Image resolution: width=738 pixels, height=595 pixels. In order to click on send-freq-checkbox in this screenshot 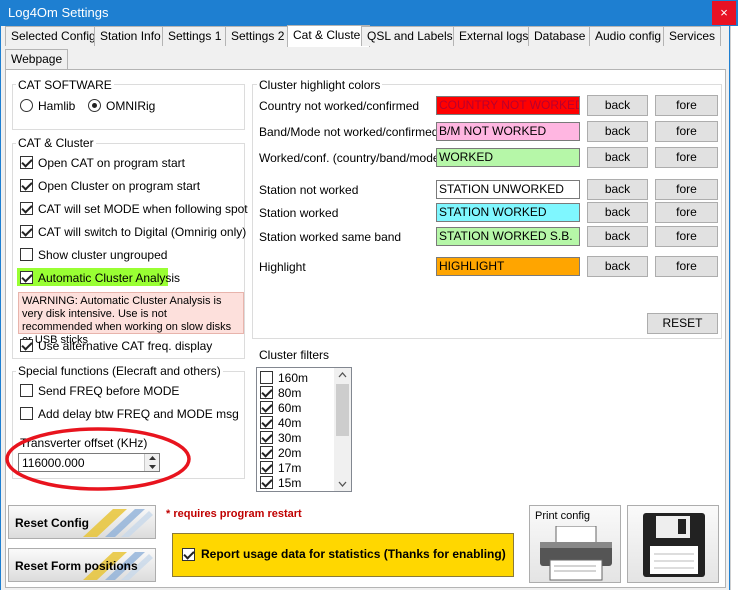, I will do `click(26, 390)`.